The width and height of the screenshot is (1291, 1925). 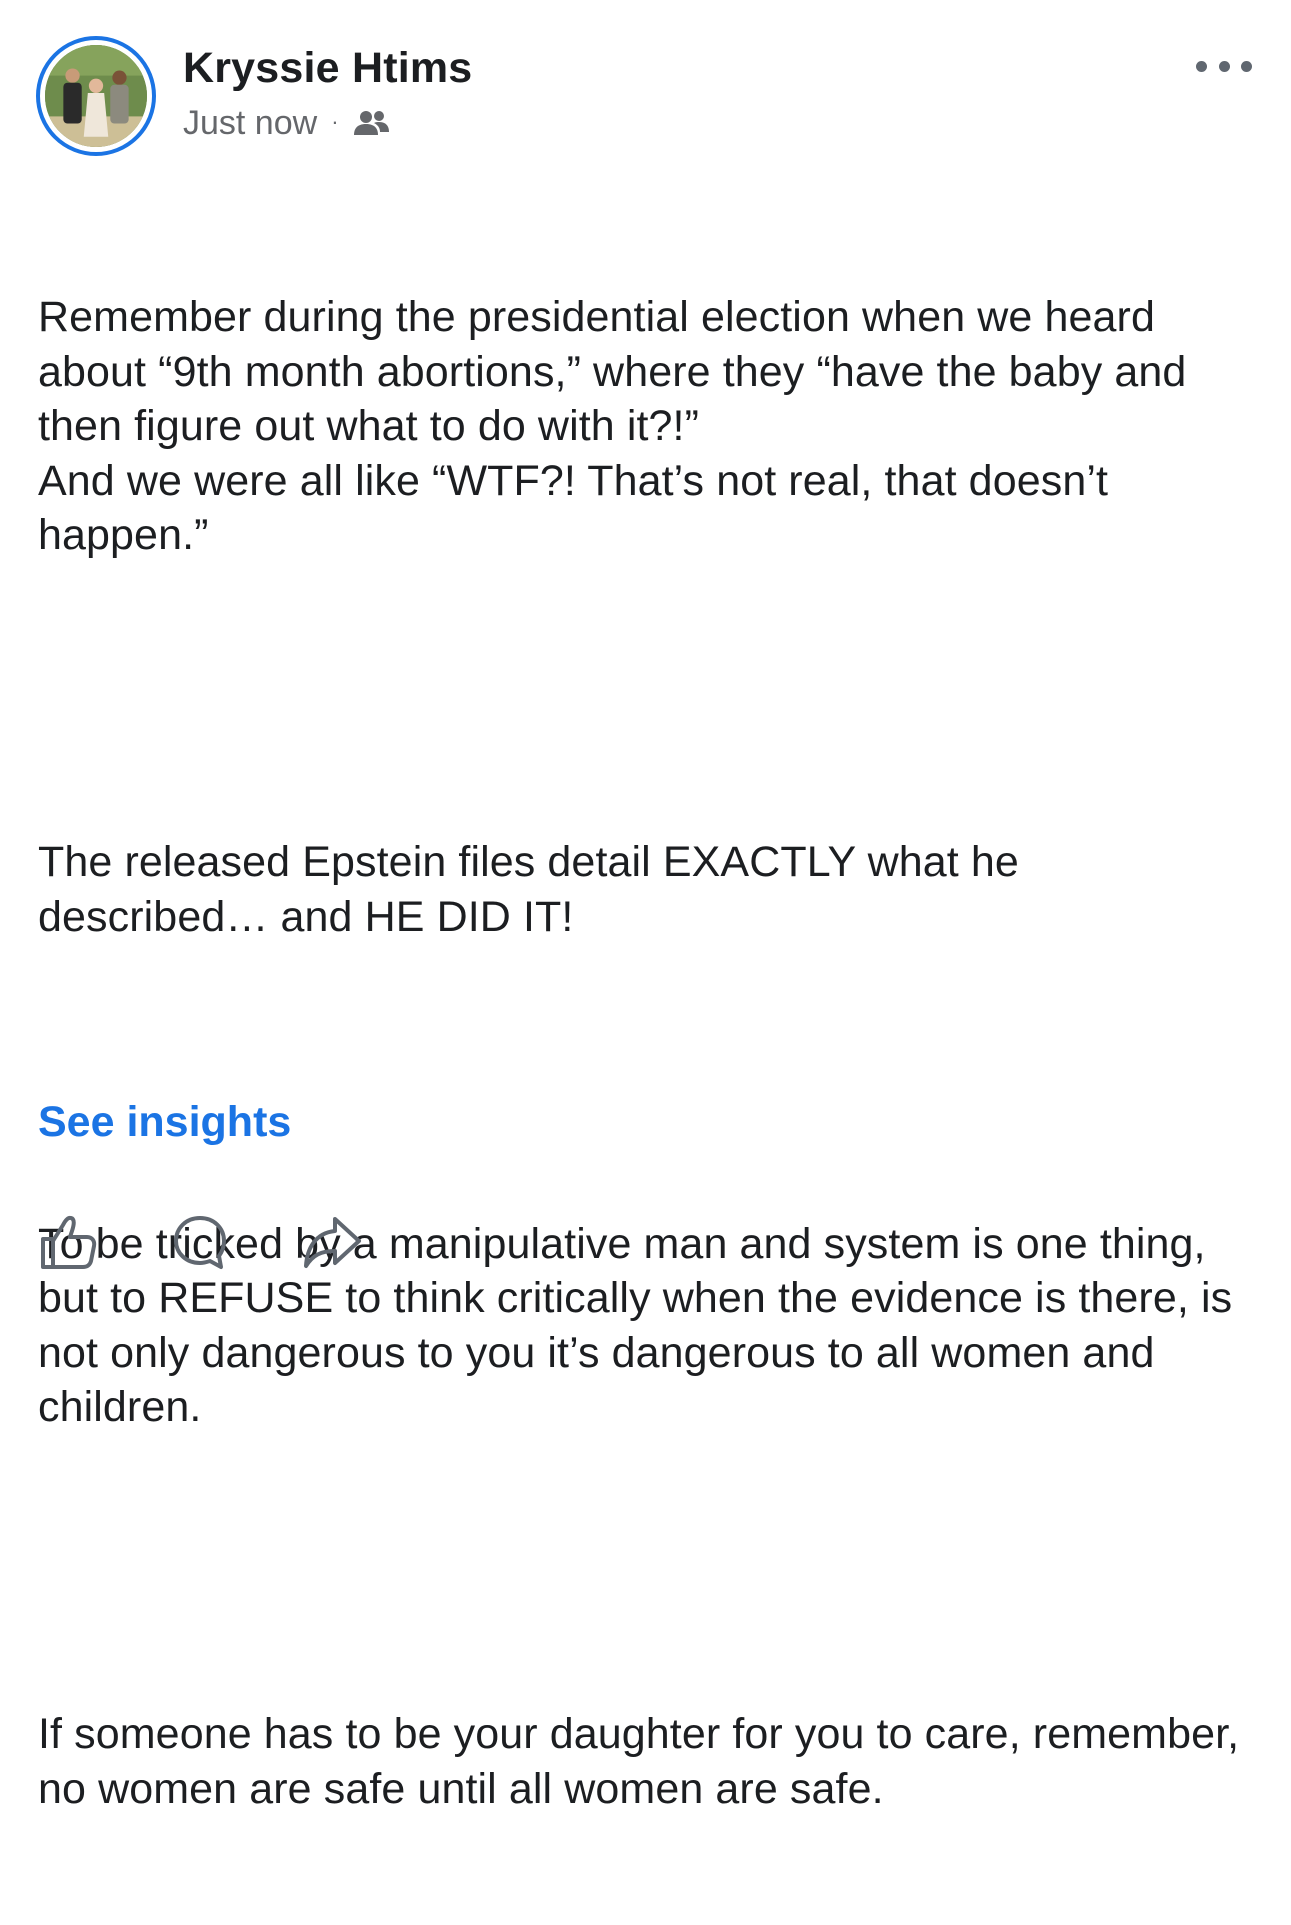 I want to click on friends-icon, so click(x=372, y=124).